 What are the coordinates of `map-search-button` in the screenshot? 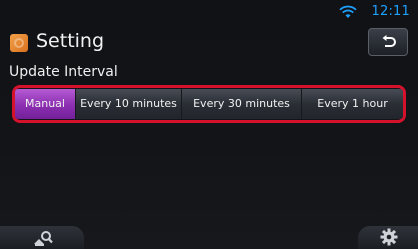 It's located at (42, 237).